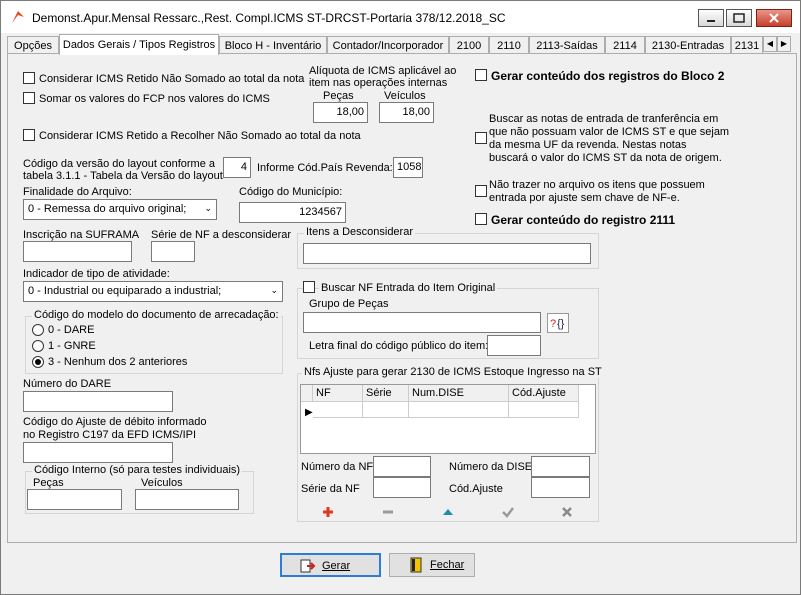  Describe the element at coordinates (459, 393) in the screenshot. I see `grid-header-dise: Num.DISE` at that location.